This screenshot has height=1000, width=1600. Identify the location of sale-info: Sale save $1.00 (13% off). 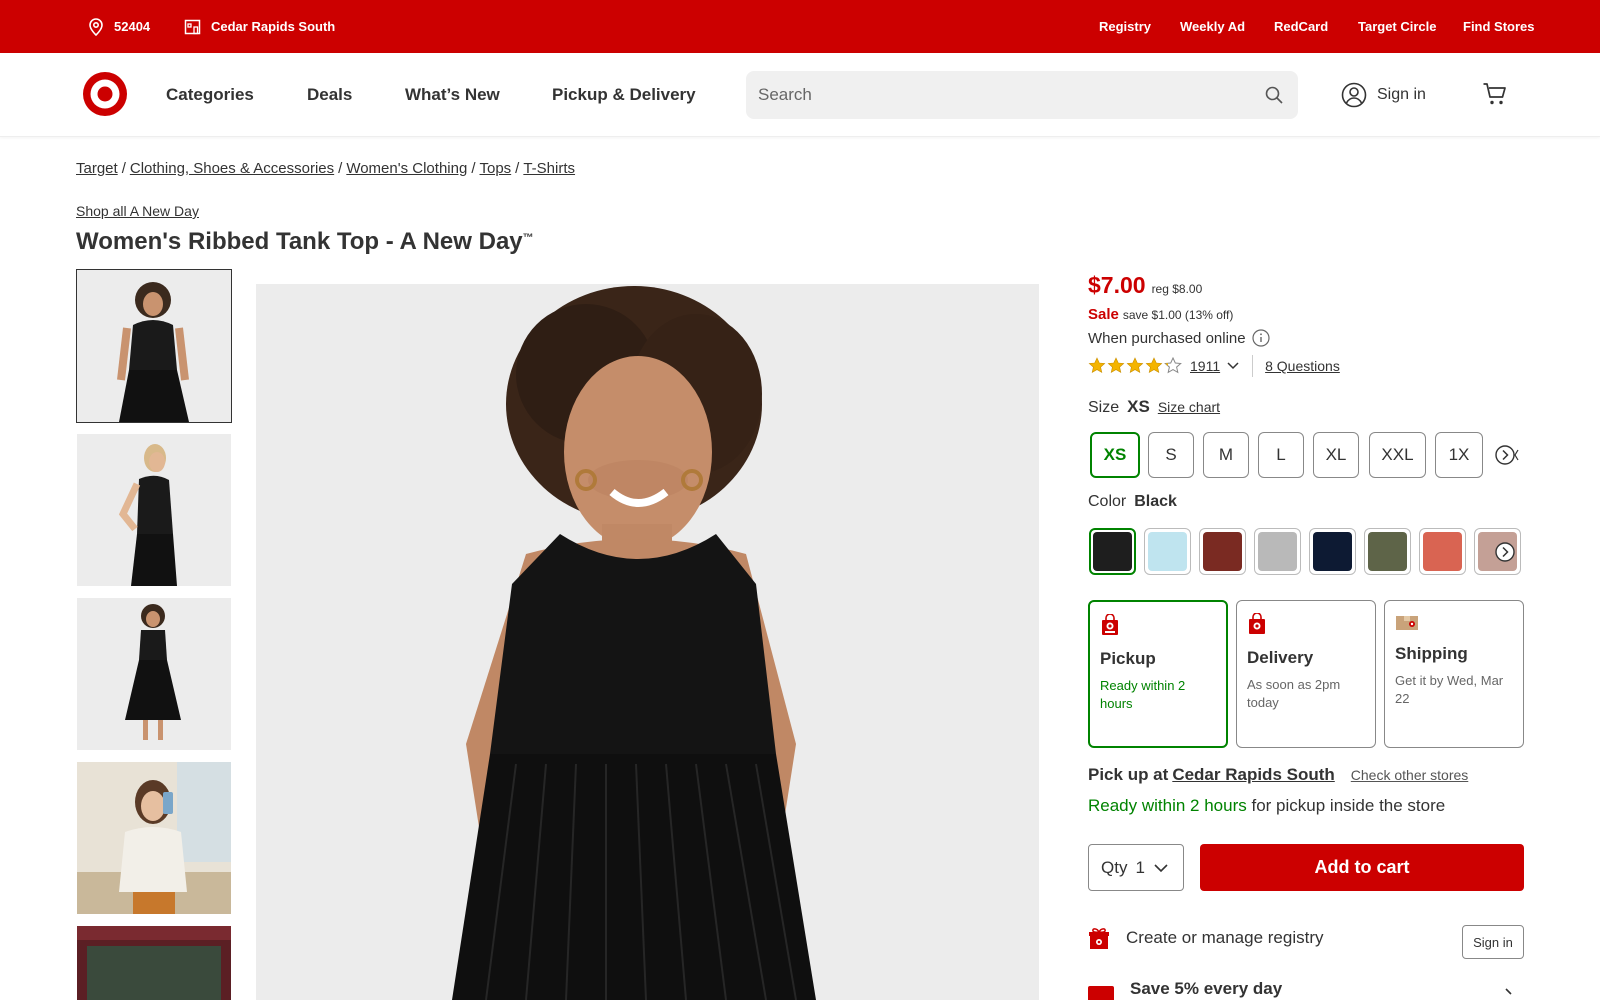
(1160, 314).